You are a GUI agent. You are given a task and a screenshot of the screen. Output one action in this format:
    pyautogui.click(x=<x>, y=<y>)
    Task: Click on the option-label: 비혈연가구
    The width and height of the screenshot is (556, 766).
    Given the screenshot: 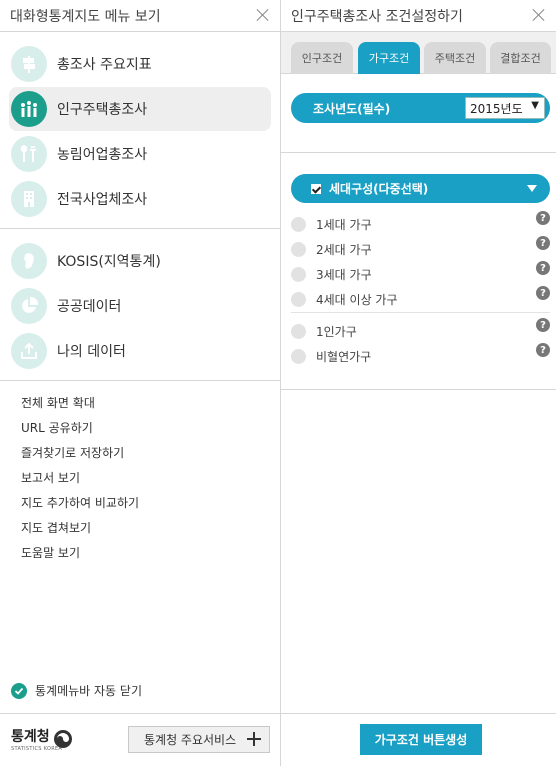 What is the action you would take?
    pyautogui.click(x=344, y=356)
    